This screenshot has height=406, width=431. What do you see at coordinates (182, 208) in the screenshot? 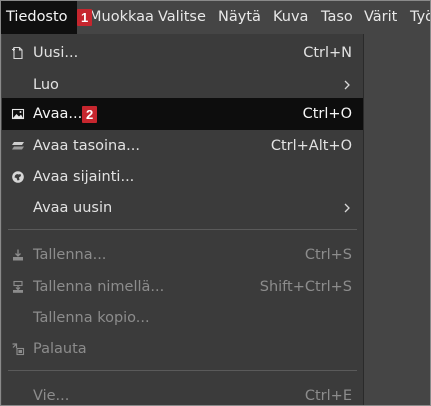
I see `menu-item-open-recent: Avaa uusin` at bounding box center [182, 208].